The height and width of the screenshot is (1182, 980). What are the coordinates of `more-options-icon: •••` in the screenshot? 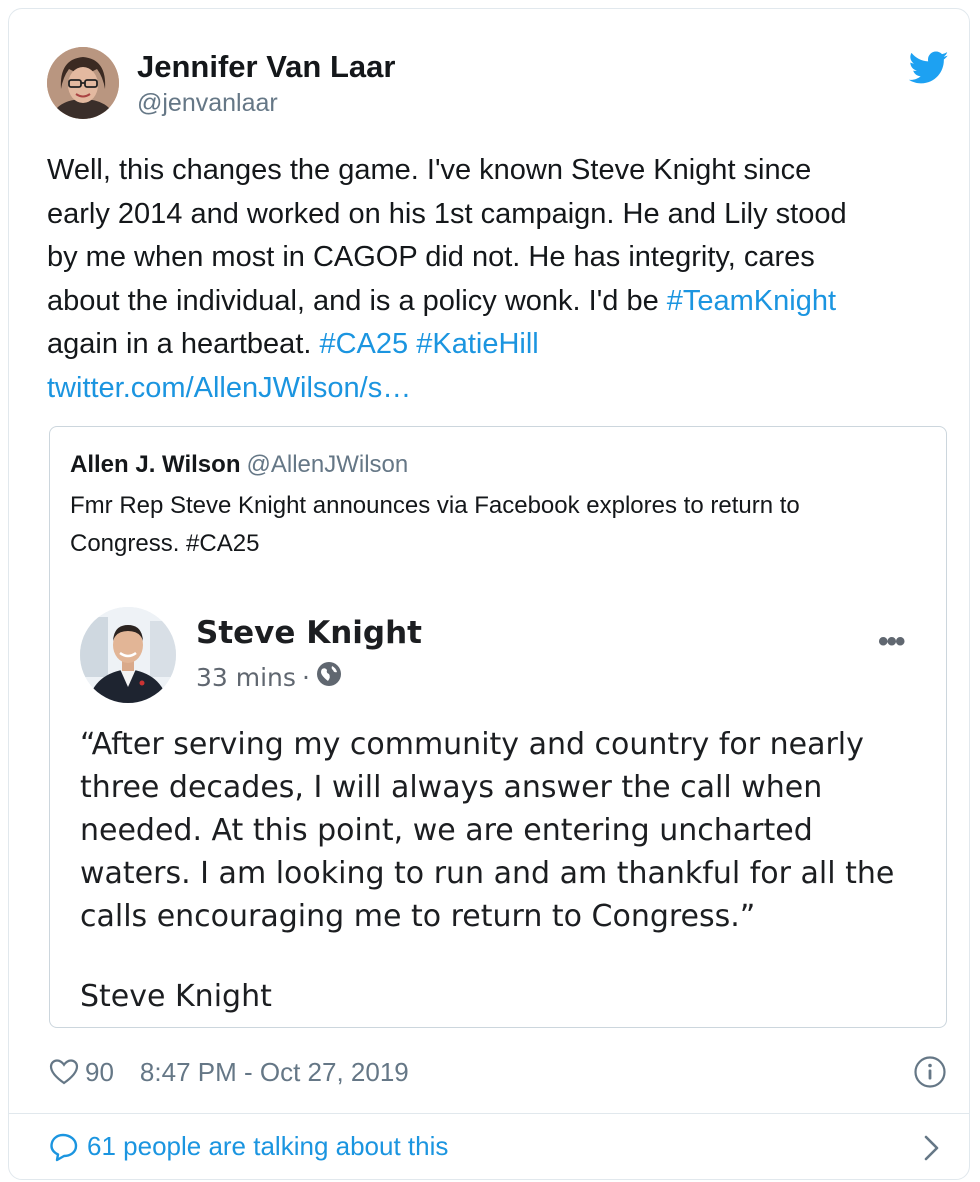 It's located at (891, 641).